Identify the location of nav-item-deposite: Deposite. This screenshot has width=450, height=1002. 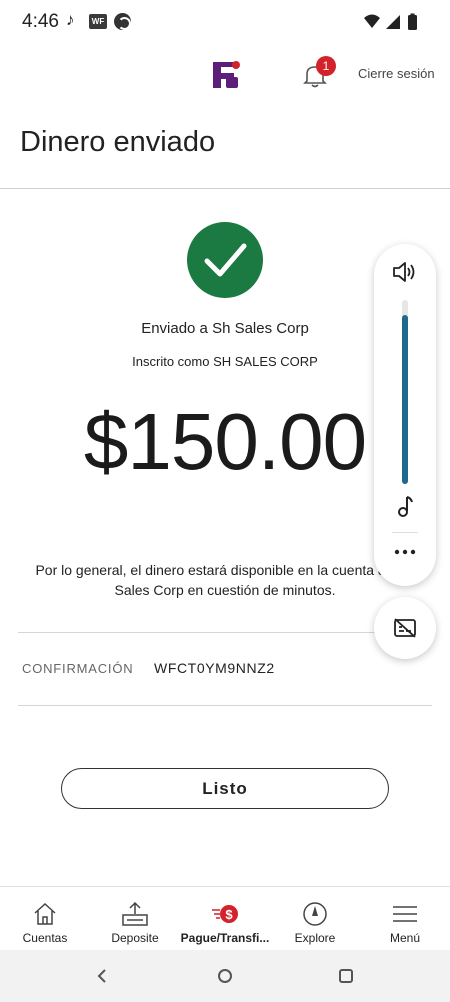
(135, 919).